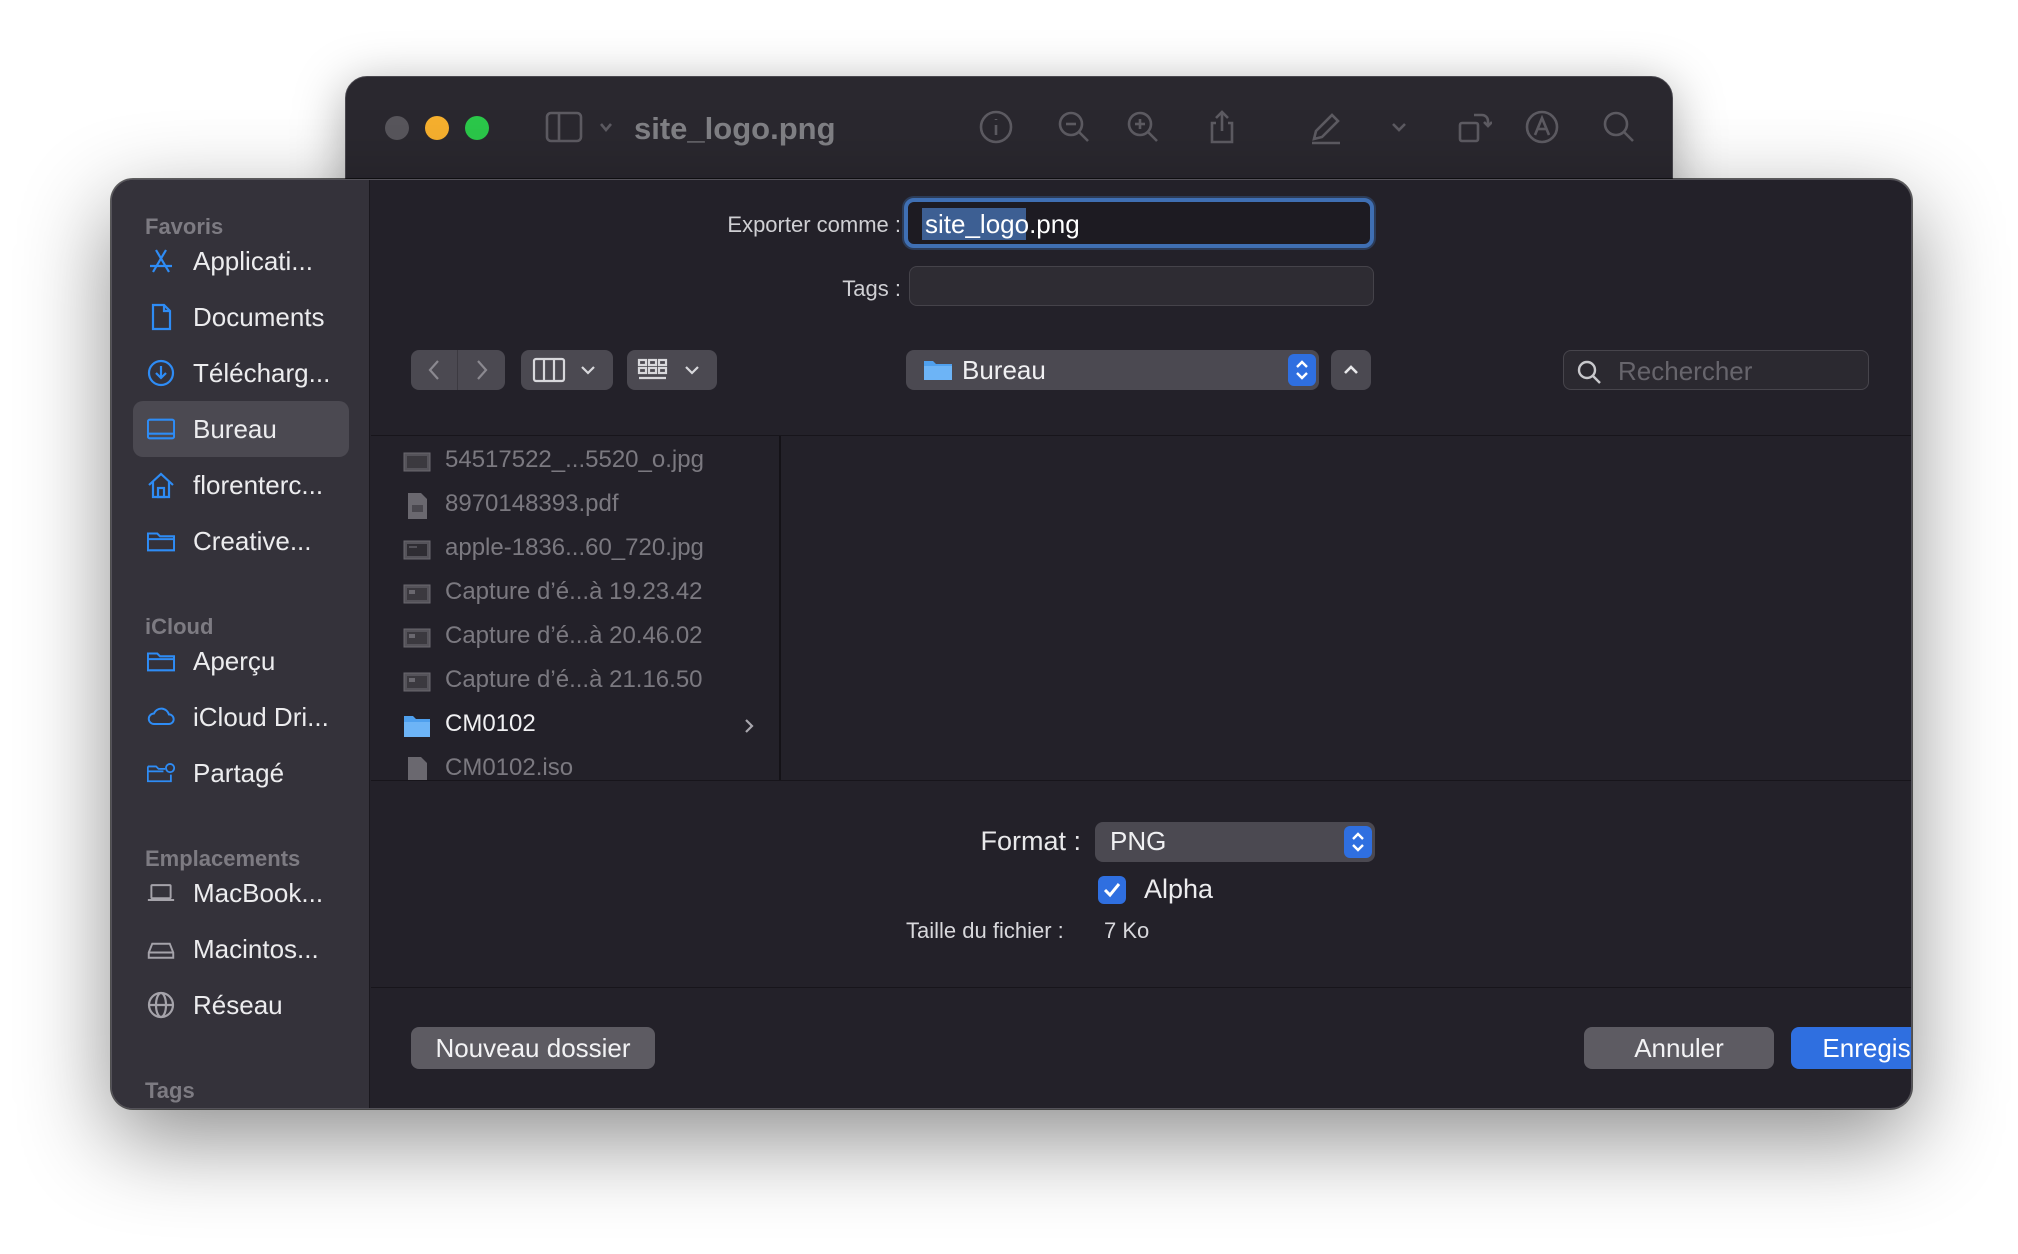 This screenshot has width=2018, height=1254. What do you see at coordinates (1112, 370) in the screenshot?
I see `location-popup: Bureau` at bounding box center [1112, 370].